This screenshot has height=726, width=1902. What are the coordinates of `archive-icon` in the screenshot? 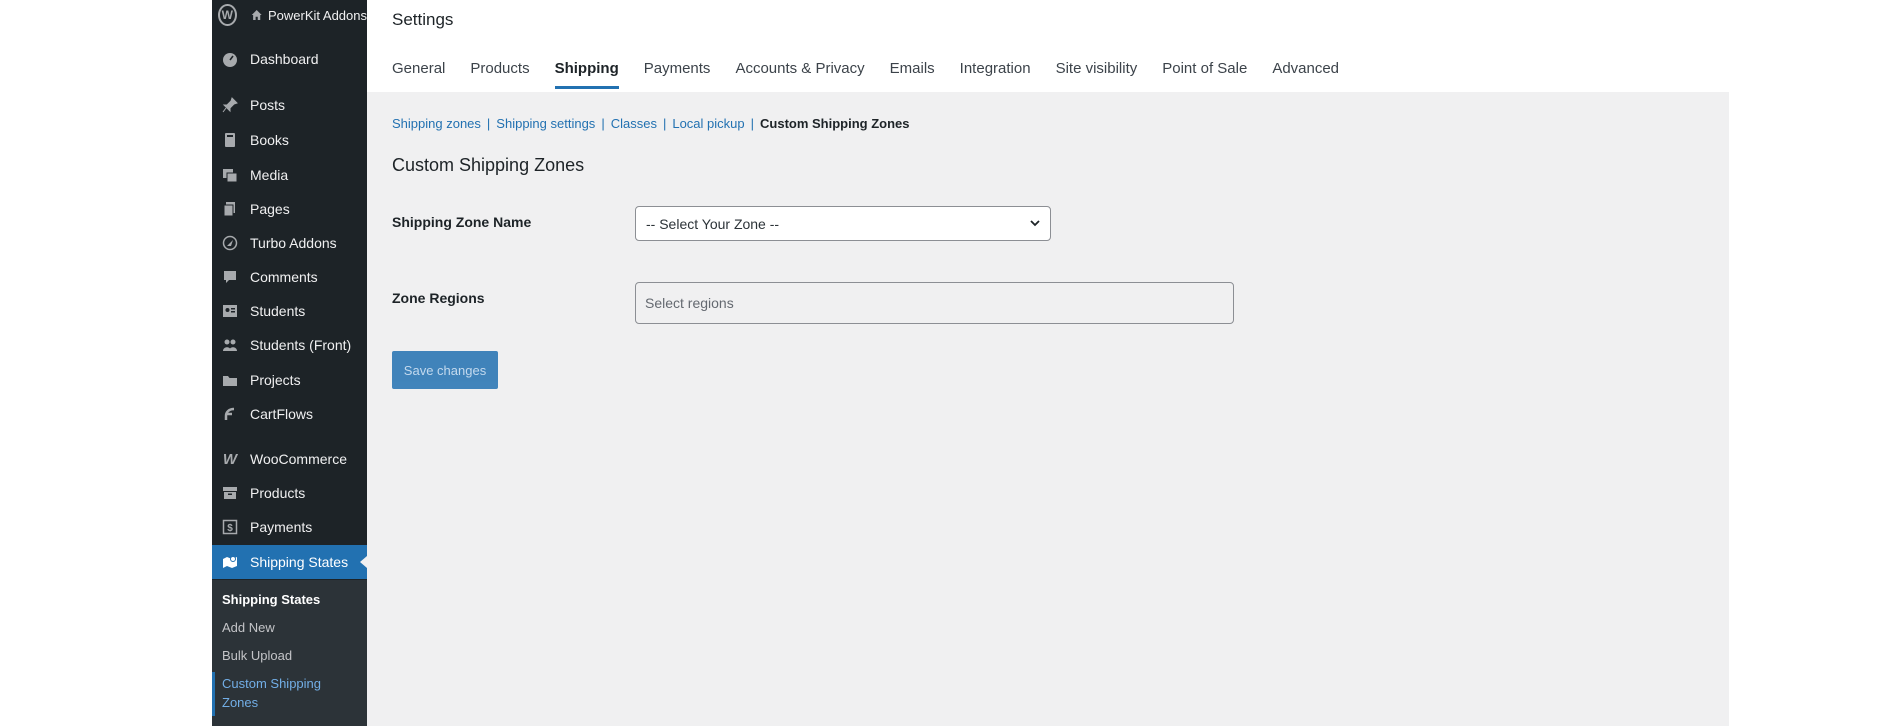 It's located at (230, 493).